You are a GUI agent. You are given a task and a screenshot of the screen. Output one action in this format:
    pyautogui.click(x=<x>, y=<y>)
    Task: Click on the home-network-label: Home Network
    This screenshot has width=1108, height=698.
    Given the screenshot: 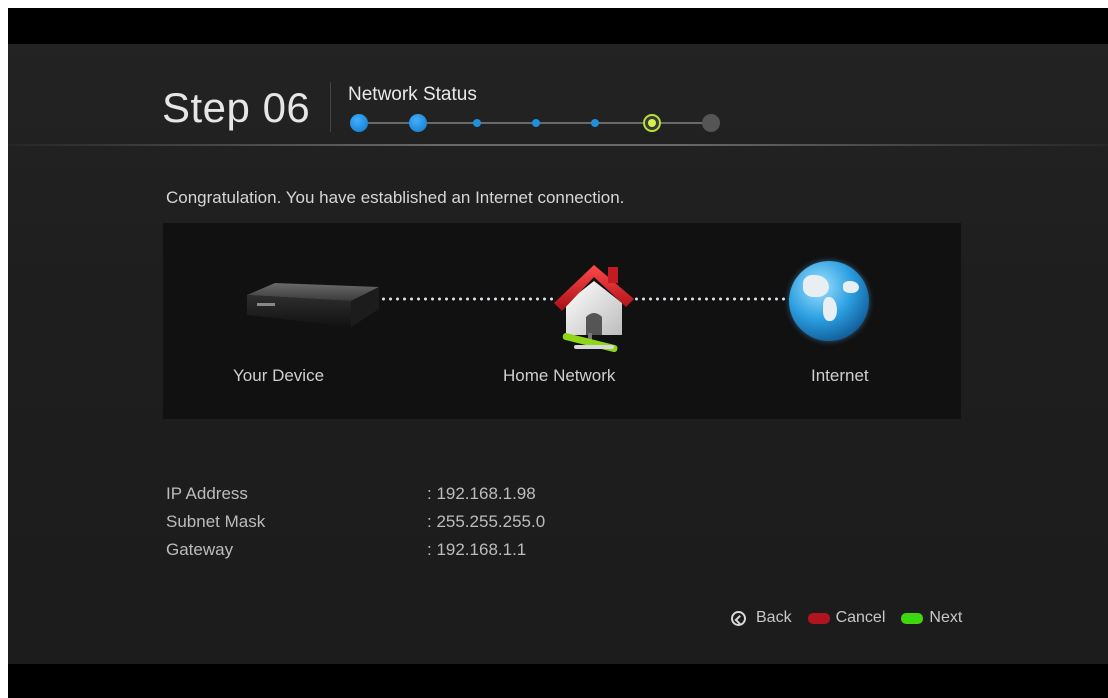 What is the action you would take?
    pyautogui.click(x=559, y=375)
    